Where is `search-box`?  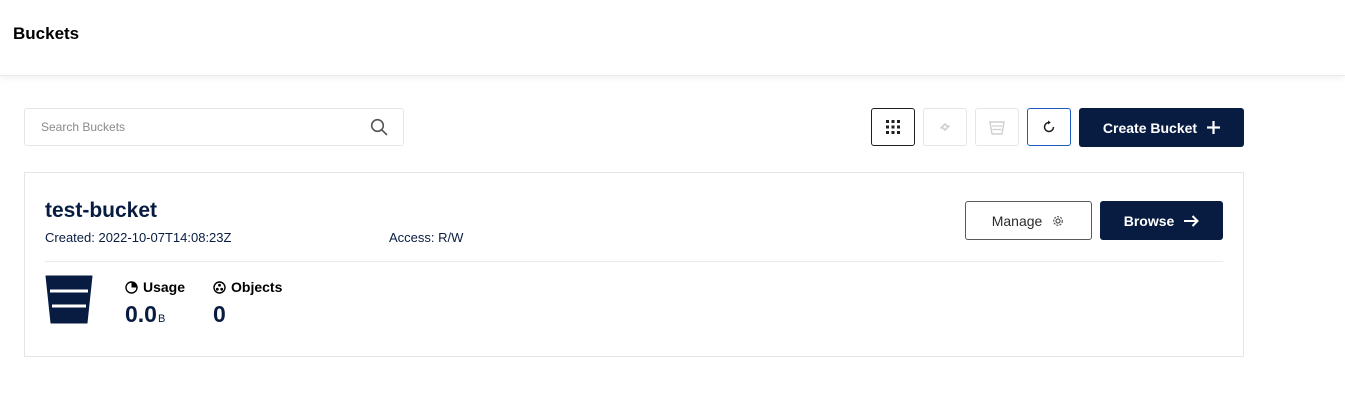
search-box is located at coordinates (214, 127).